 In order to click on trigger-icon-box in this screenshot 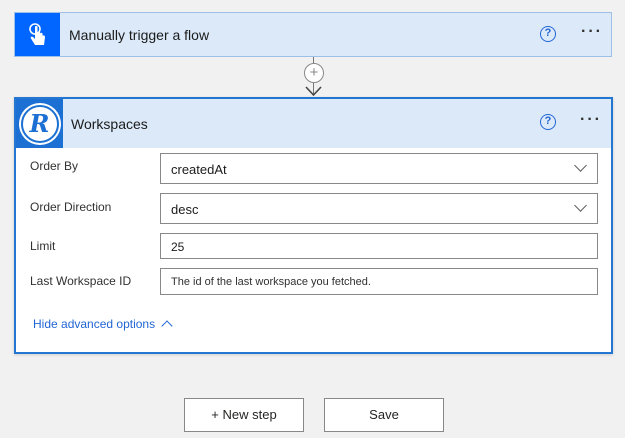, I will do `click(37, 34)`.